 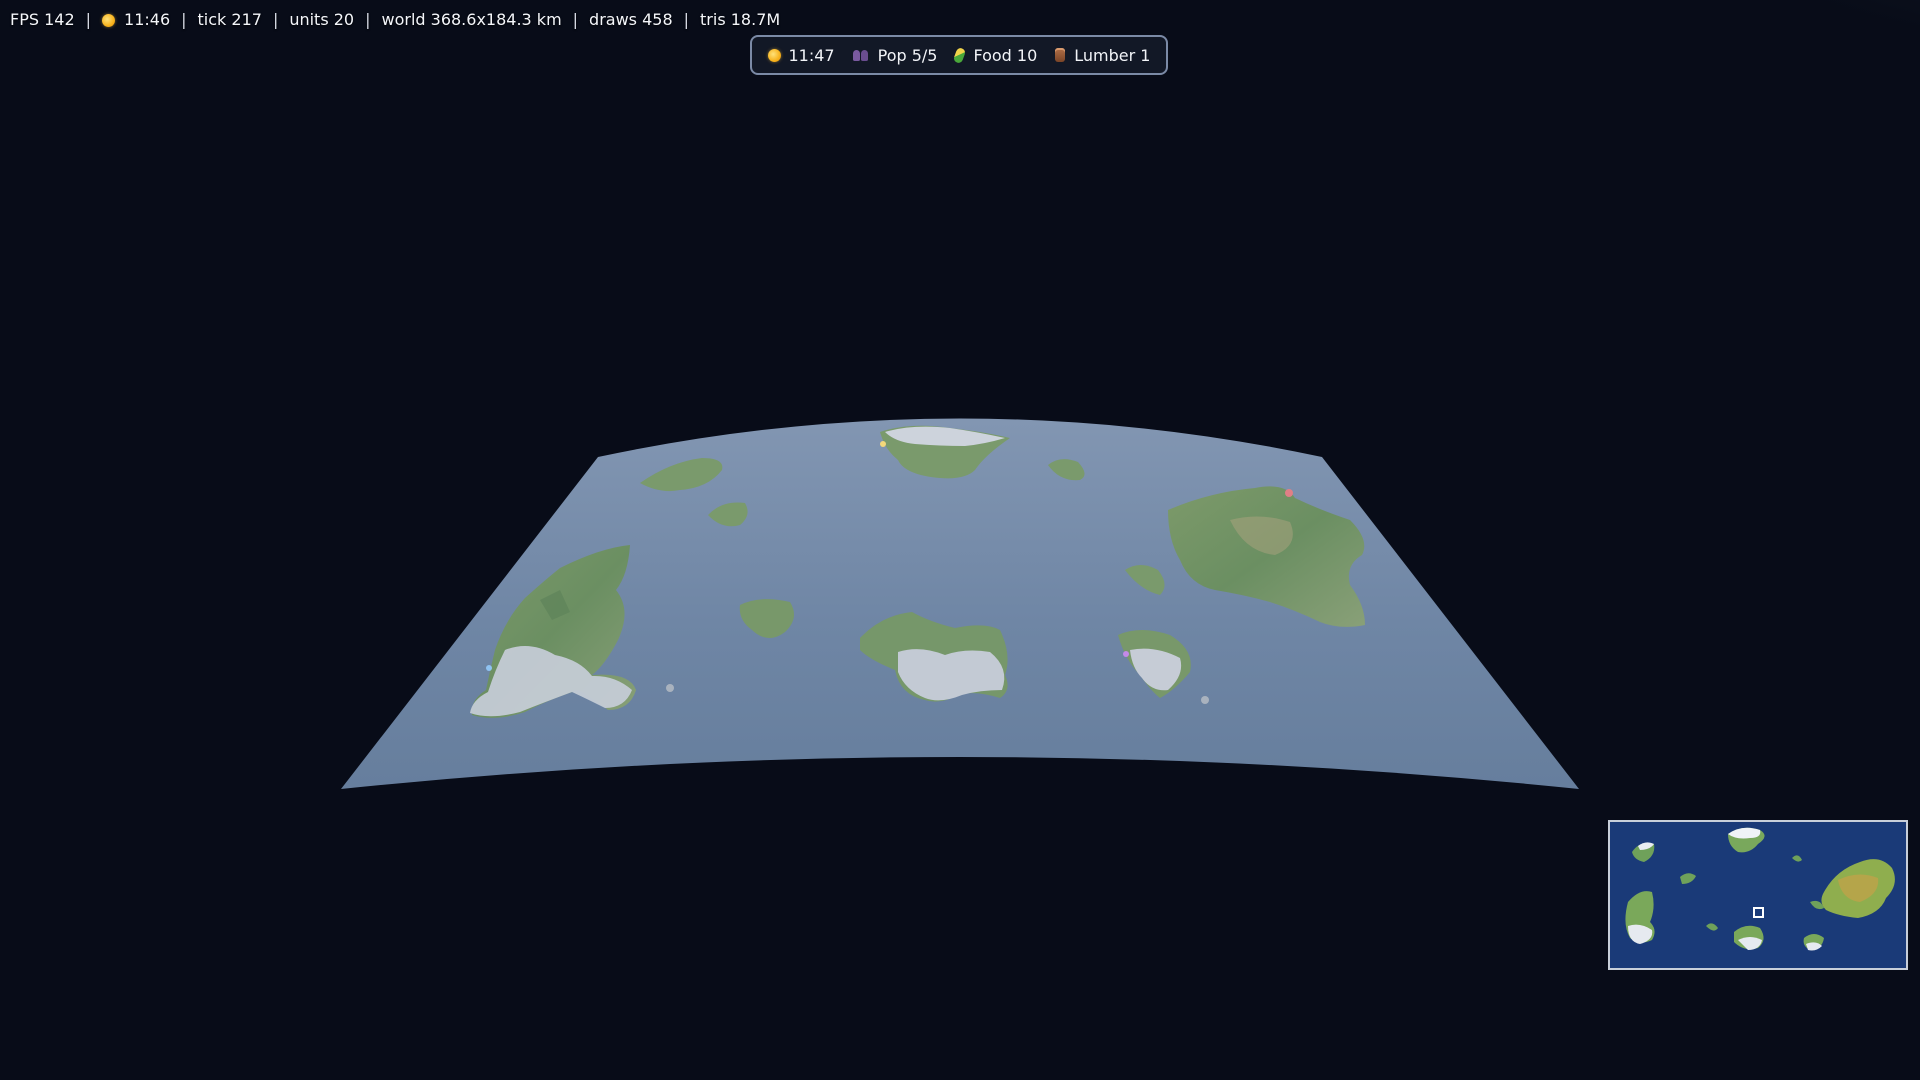 I want to click on clock-readout: 11:46, so click(x=147, y=19).